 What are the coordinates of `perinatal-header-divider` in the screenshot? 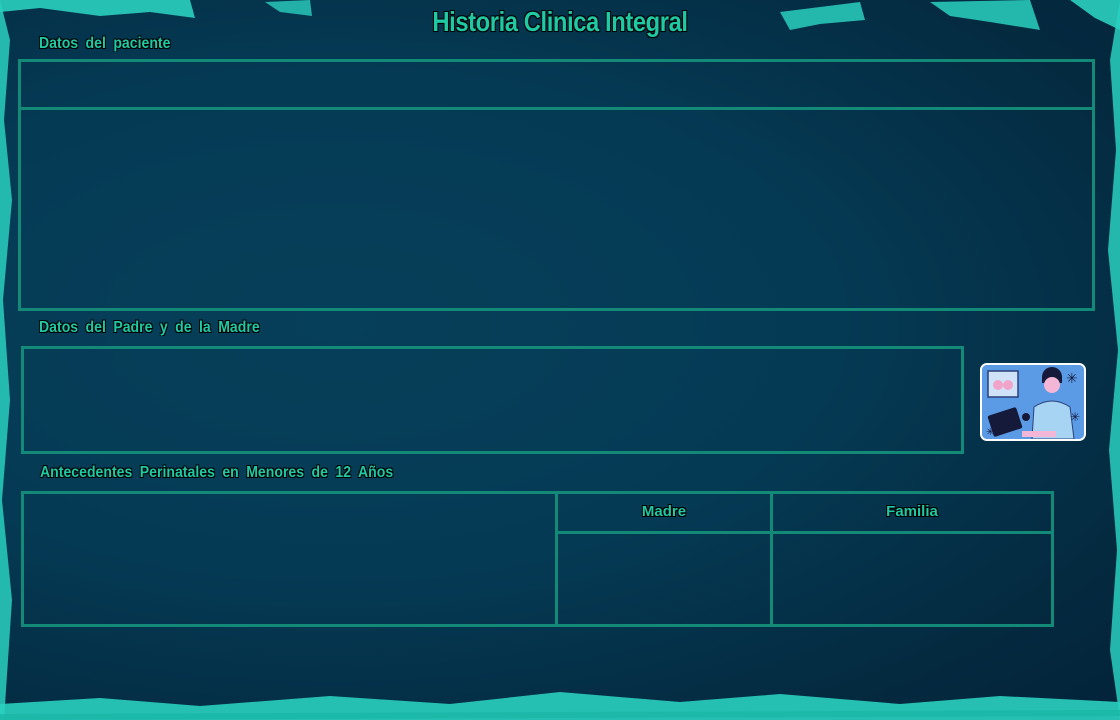 It's located at (803, 532).